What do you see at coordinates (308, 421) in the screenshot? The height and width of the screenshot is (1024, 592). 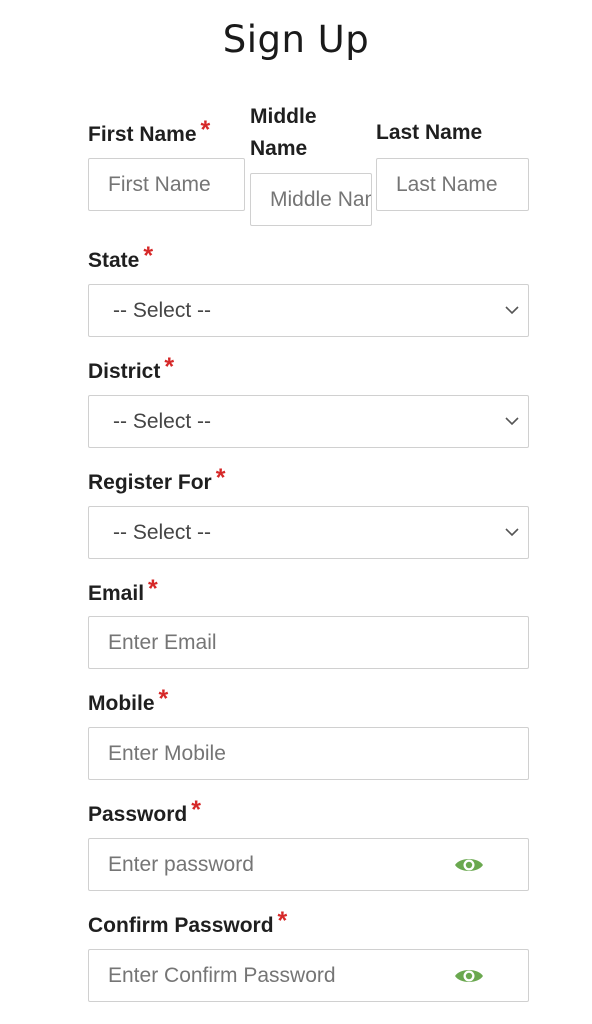 I see `district-select: -- Select --` at bounding box center [308, 421].